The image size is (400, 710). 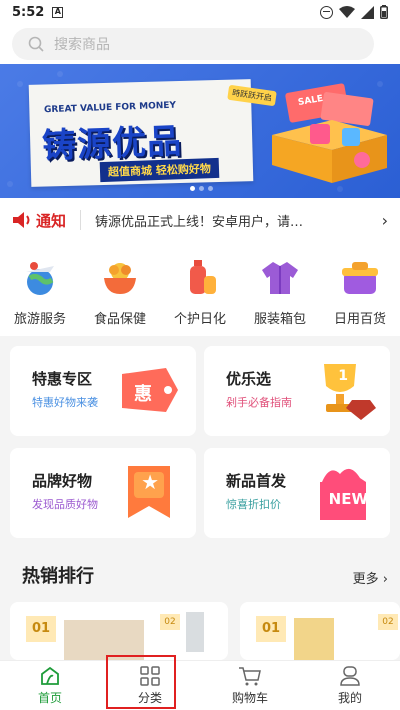 What do you see at coordinates (65, 504) in the screenshot?
I see `promo-subtitle: 发现品质好物` at bounding box center [65, 504].